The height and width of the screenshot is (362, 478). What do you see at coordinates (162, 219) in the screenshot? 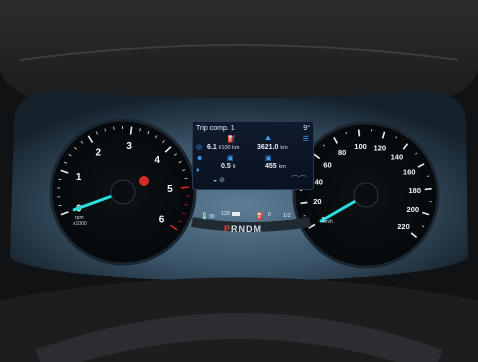
I see `tach-label: 6` at bounding box center [162, 219].